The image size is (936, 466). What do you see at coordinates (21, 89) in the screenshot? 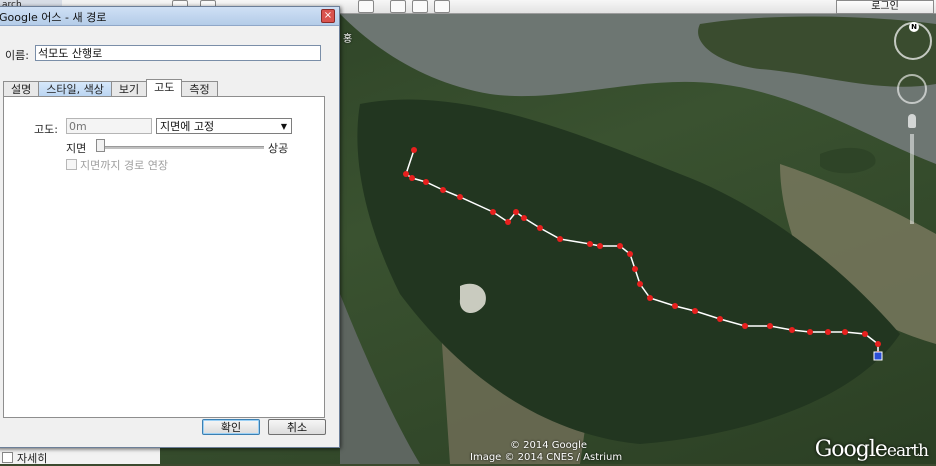
I see `tab-description: 설명` at bounding box center [21, 89].